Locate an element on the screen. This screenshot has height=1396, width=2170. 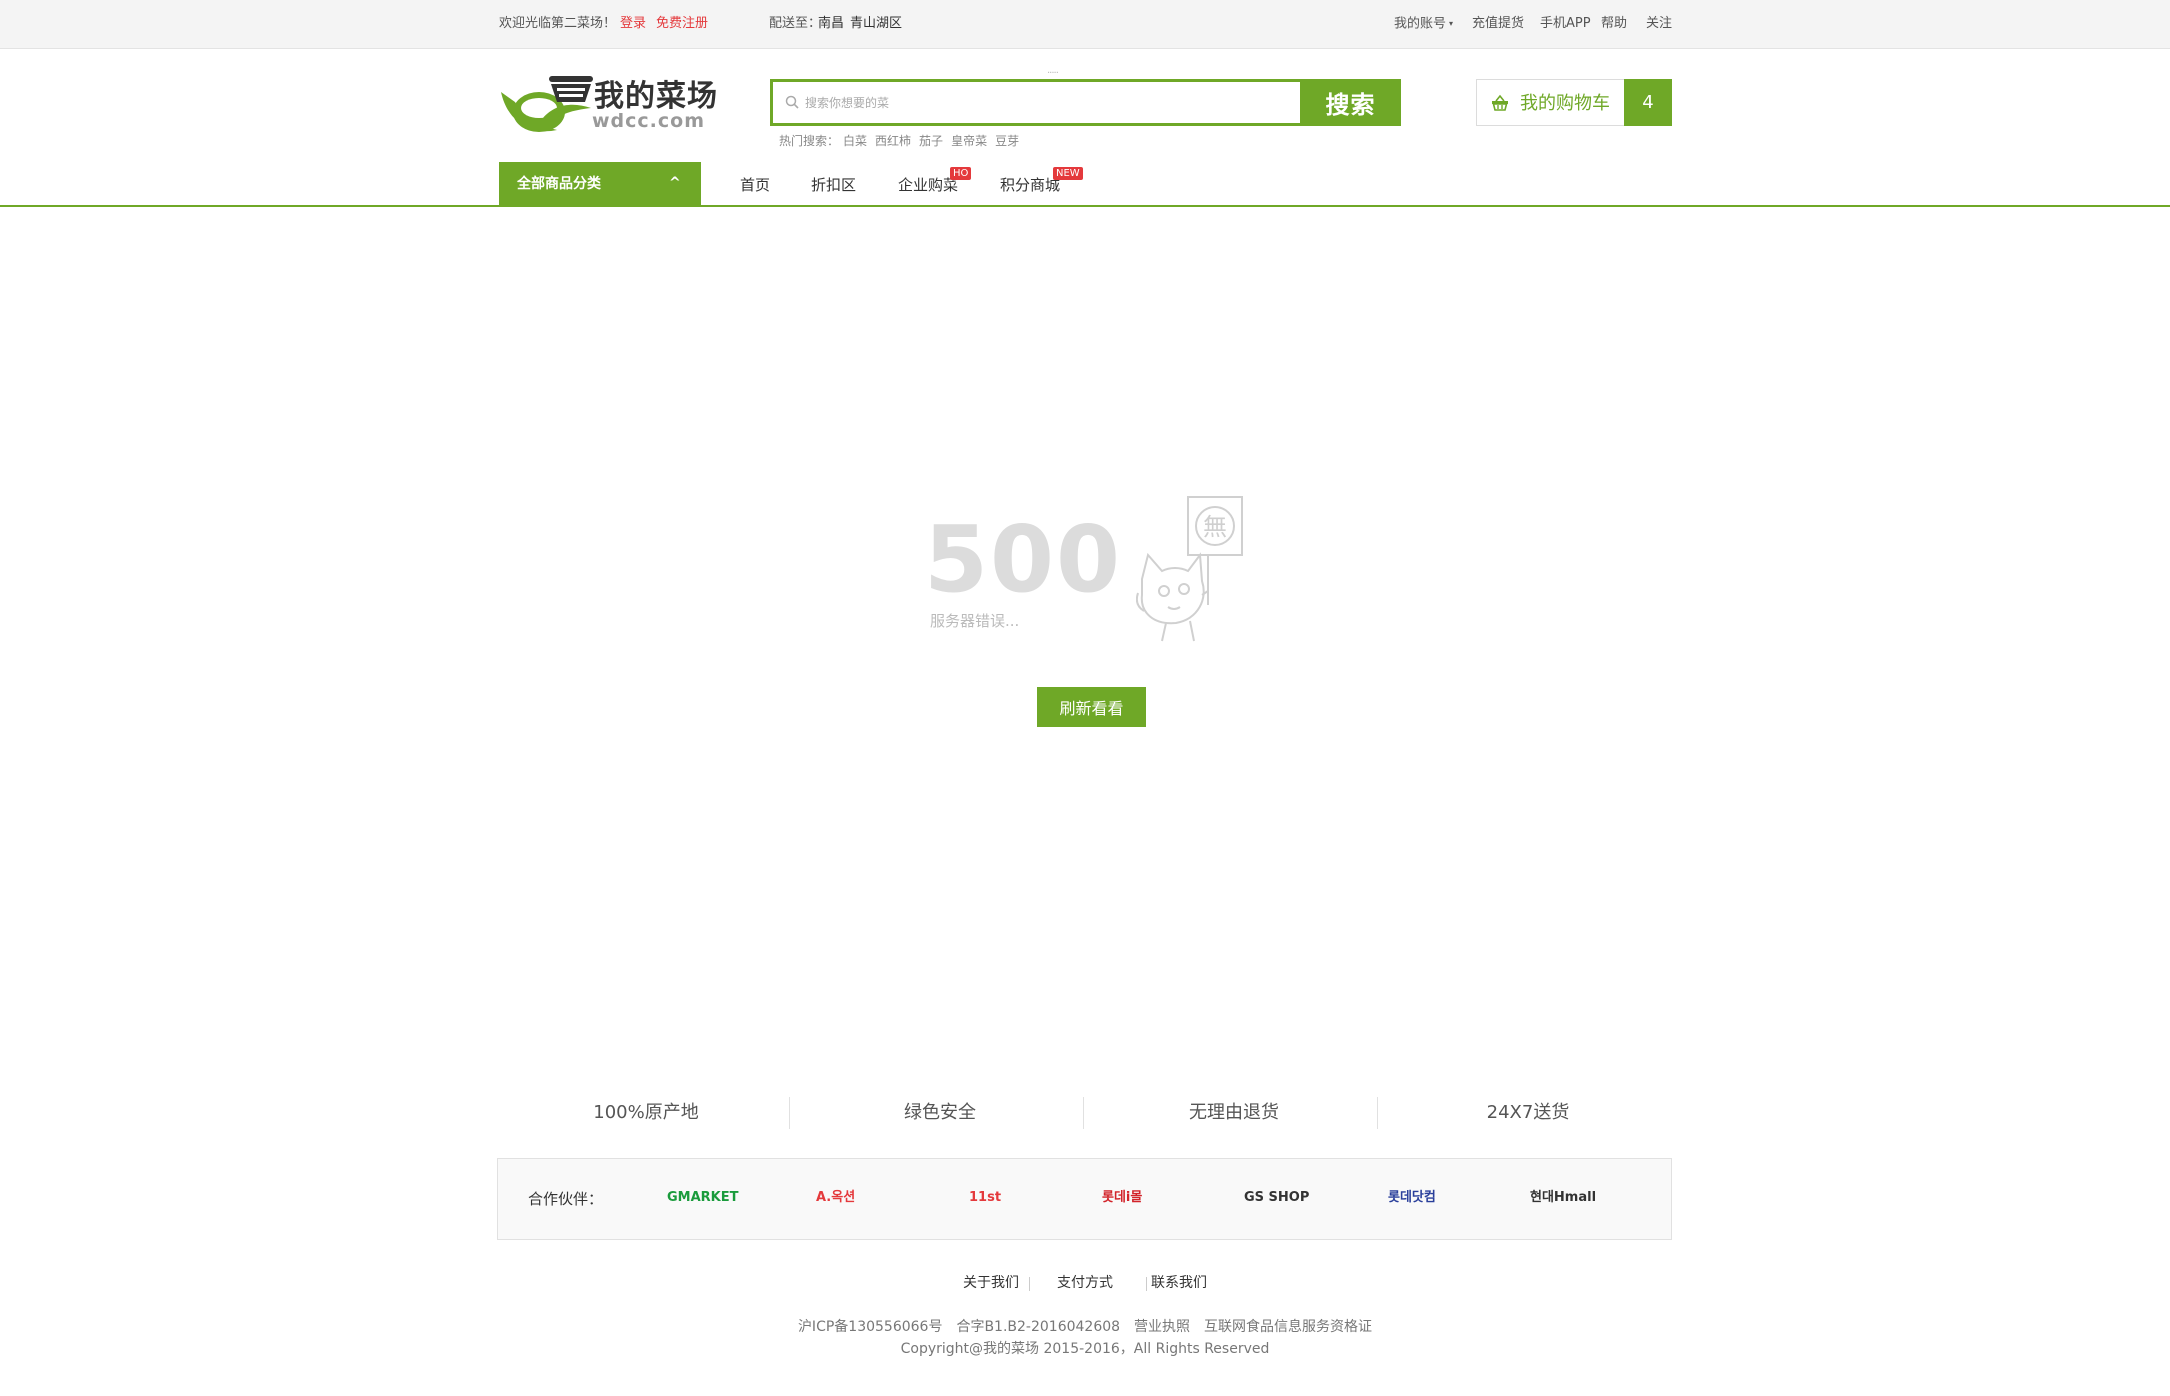
my-account-label: 我的账号 is located at coordinates (1420, 24).